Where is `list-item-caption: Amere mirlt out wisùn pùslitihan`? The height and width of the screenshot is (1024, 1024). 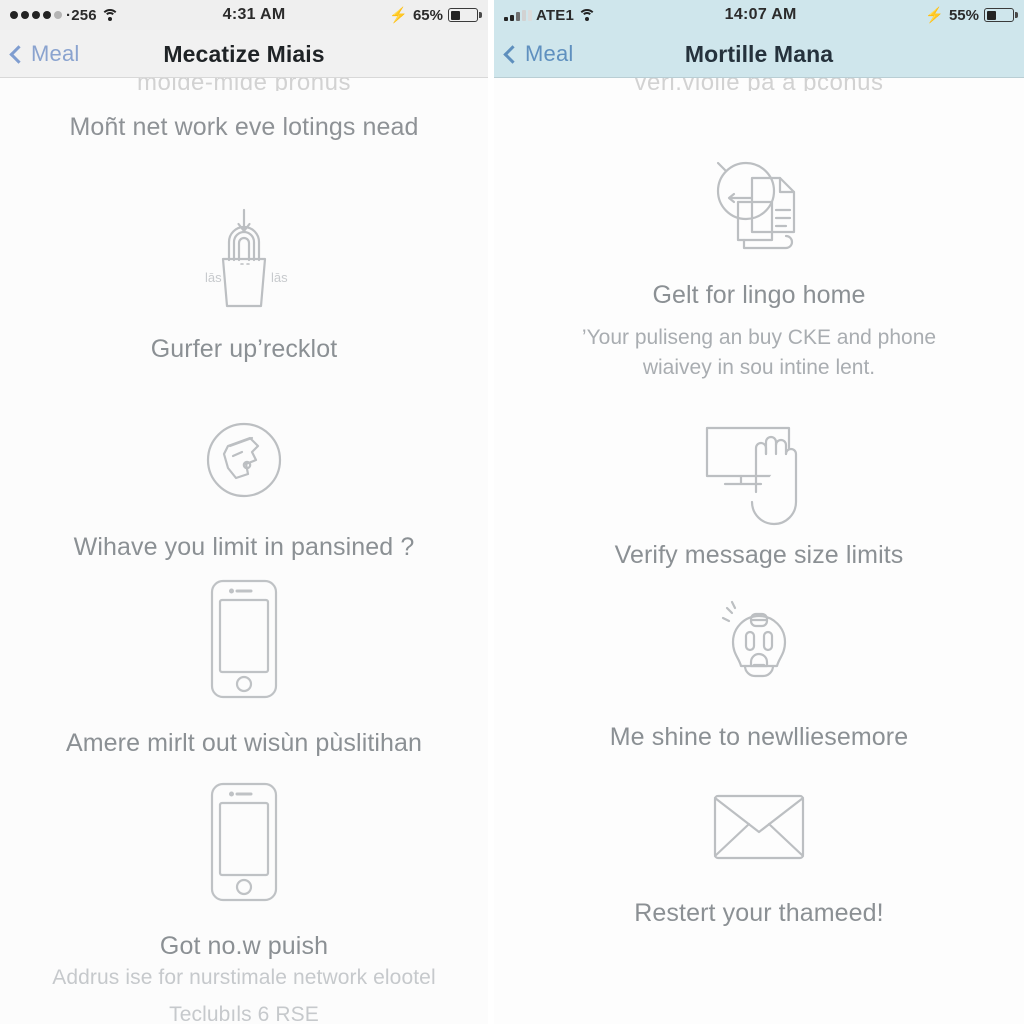 list-item-caption: Amere mirlt out wisùn pùslitihan is located at coordinates (244, 743).